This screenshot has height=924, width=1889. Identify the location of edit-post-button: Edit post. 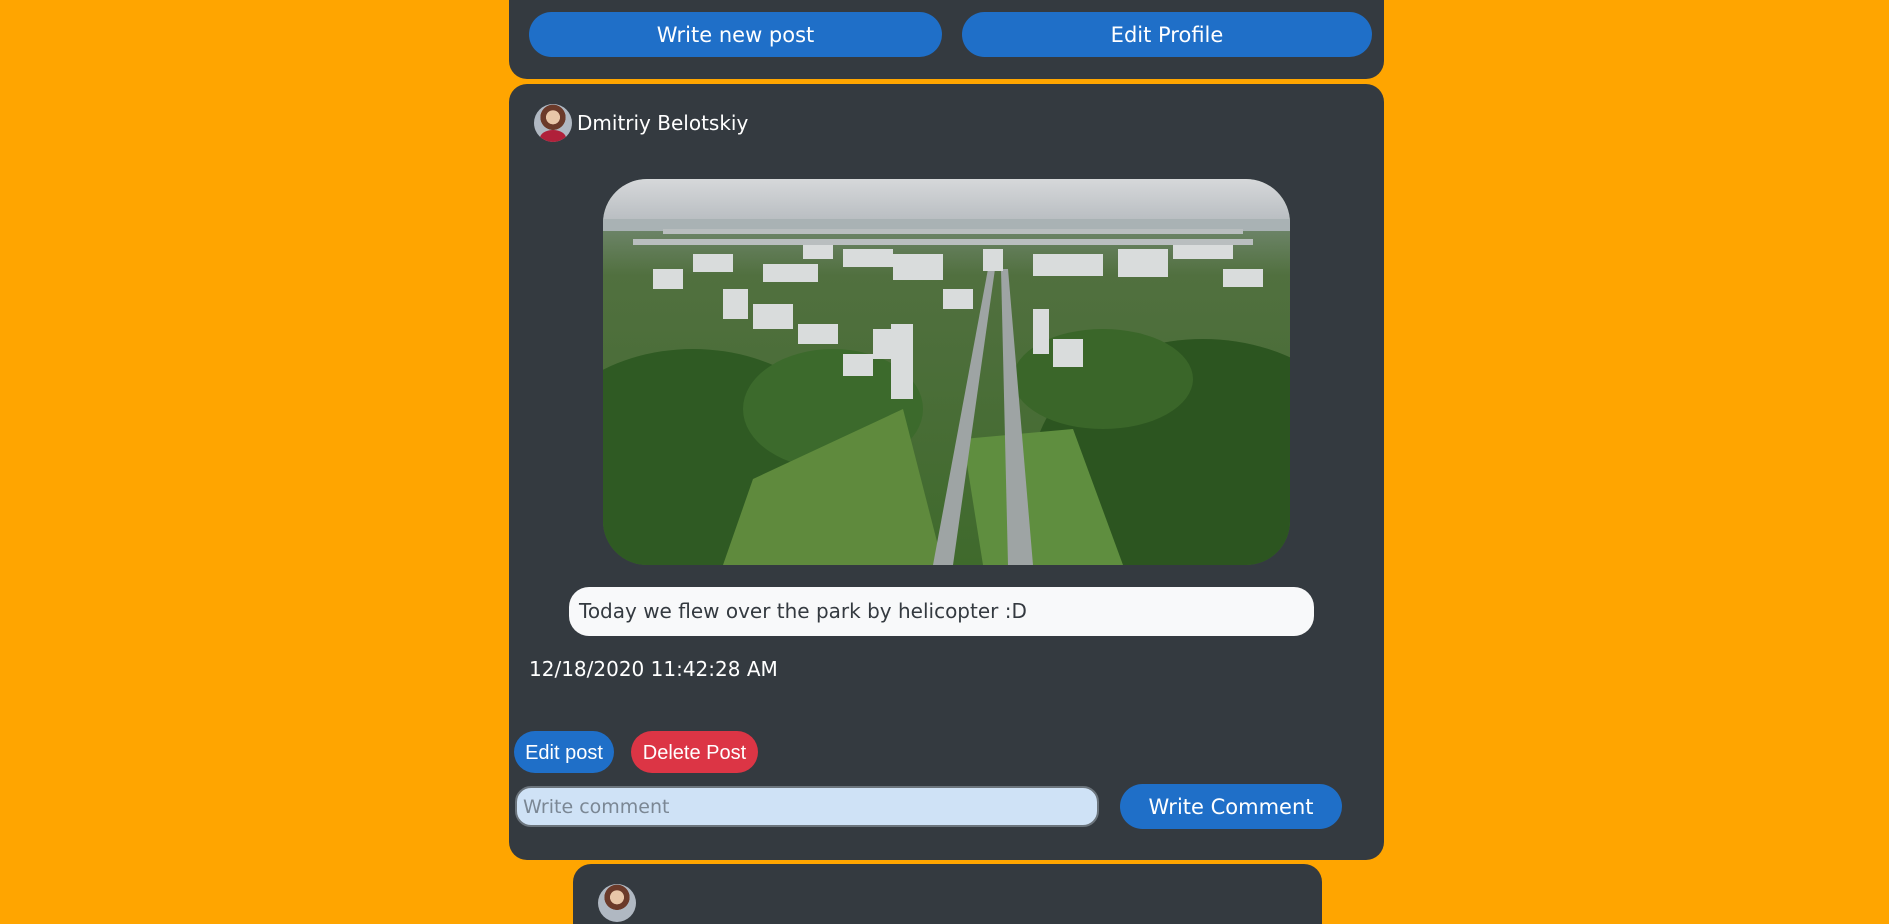
(564, 752).